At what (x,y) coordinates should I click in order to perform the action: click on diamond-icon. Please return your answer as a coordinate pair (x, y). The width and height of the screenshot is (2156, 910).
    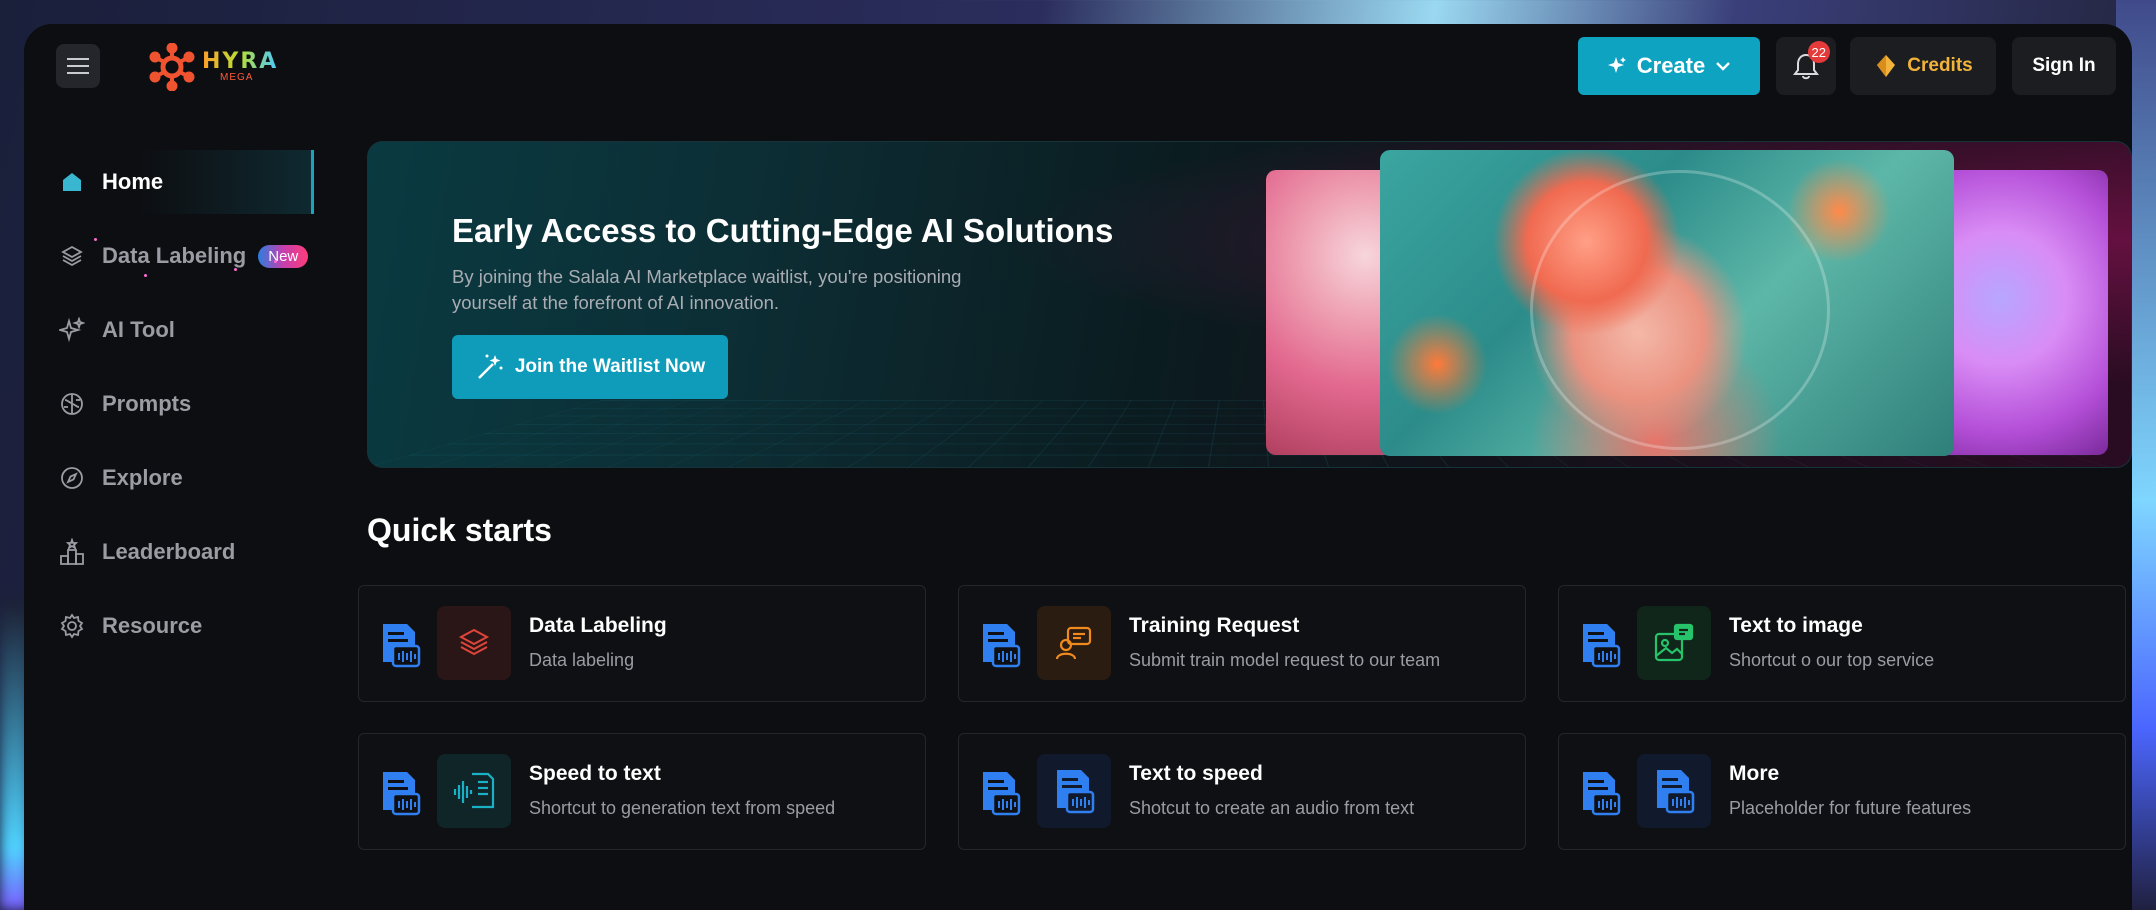
    Looking at the image, I should click on (1886, 66).